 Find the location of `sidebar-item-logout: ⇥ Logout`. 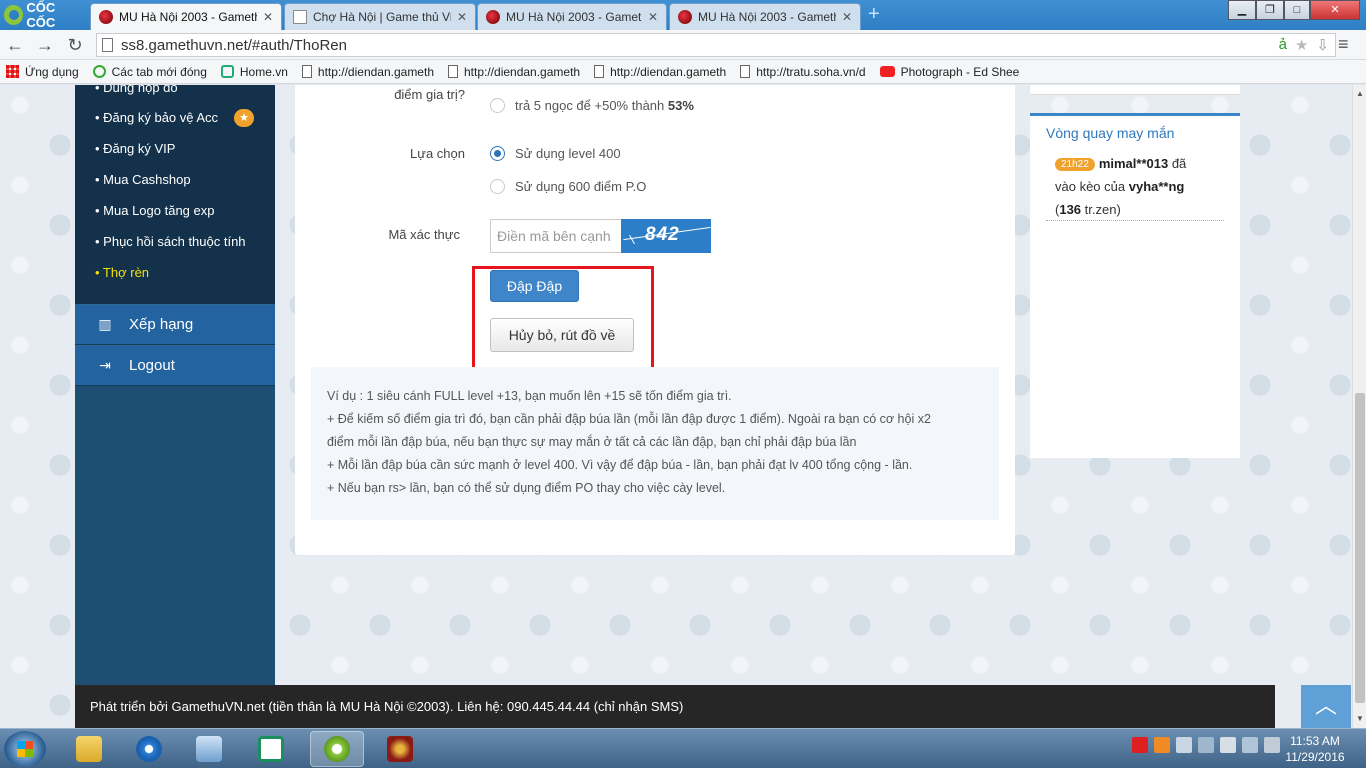

sidebar-item-logout: ⇥ Logout is located at coordinates (175, 365).